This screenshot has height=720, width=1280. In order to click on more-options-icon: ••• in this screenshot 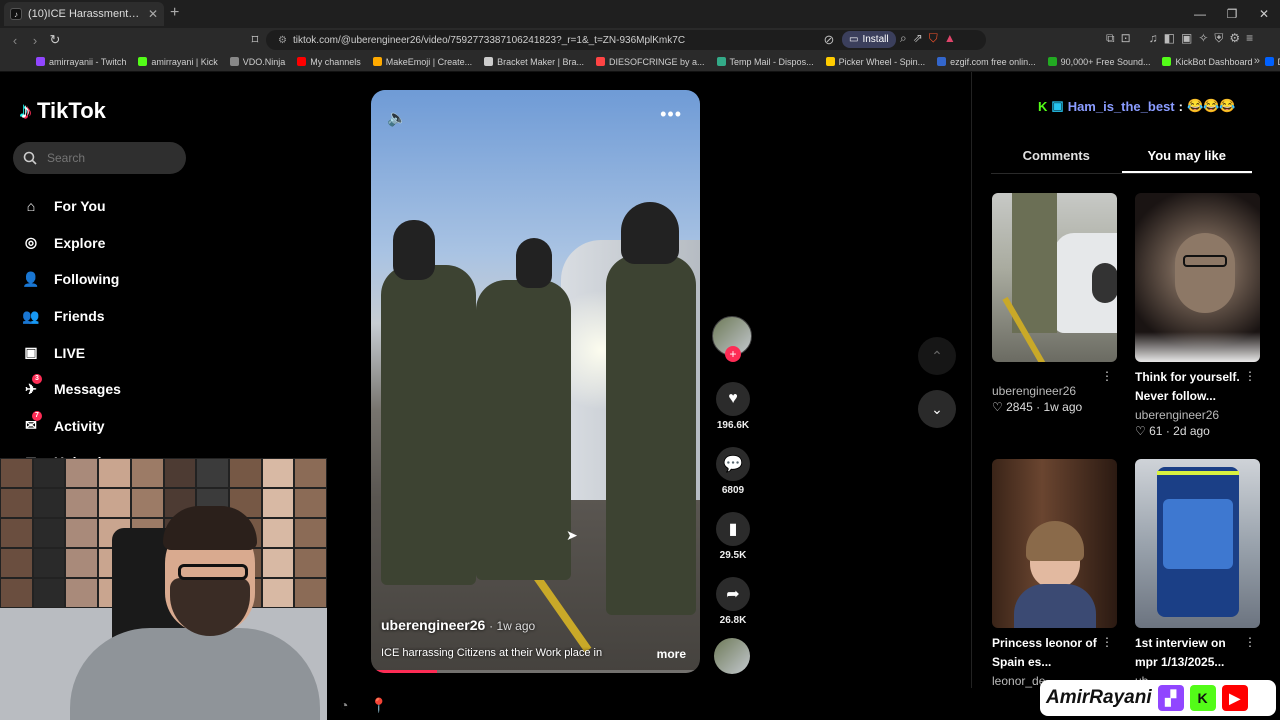, I will do `click(671, 114)`.